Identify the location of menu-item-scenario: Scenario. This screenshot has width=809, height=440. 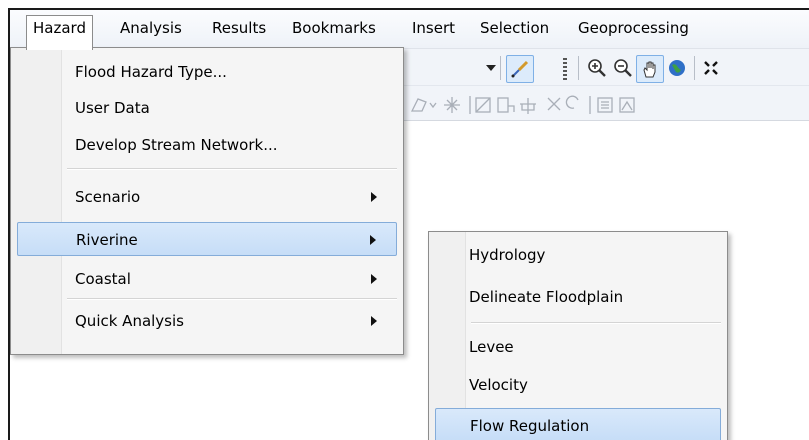
(207, 197).